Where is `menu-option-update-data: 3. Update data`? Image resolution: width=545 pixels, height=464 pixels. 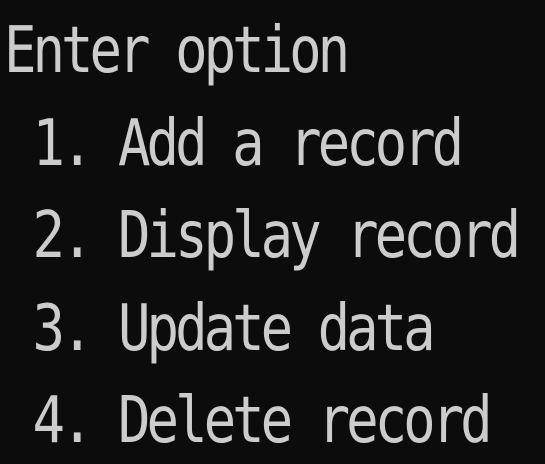
menu-option-update-data: 3. Update data is located at coordinates (220, 328).